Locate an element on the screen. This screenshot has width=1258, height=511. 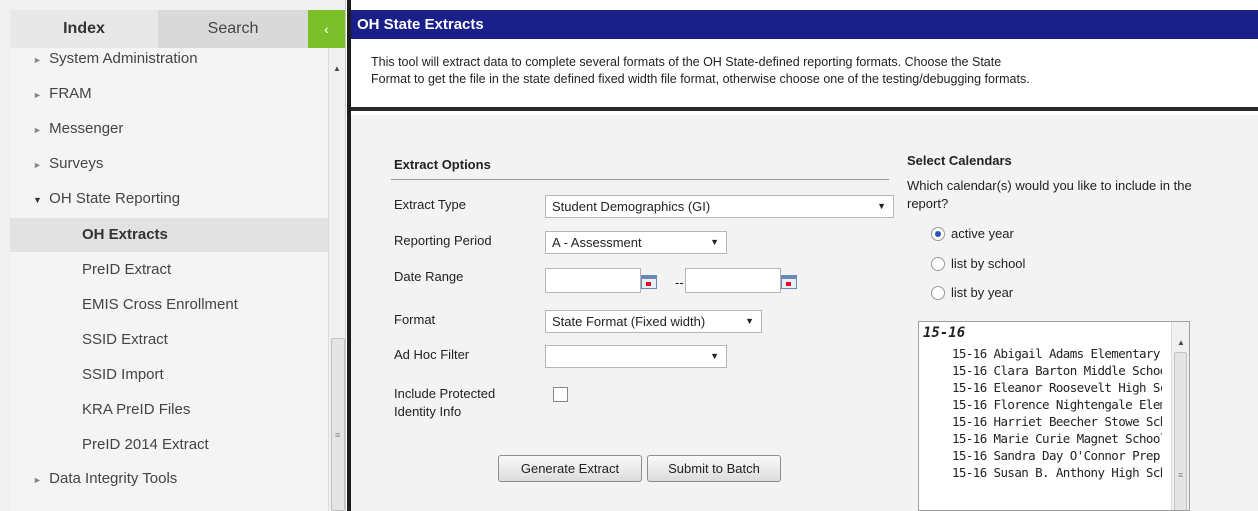
calendar-option: 15-16 Abigail Adams Elementary is located at coordinates (1057, 353).